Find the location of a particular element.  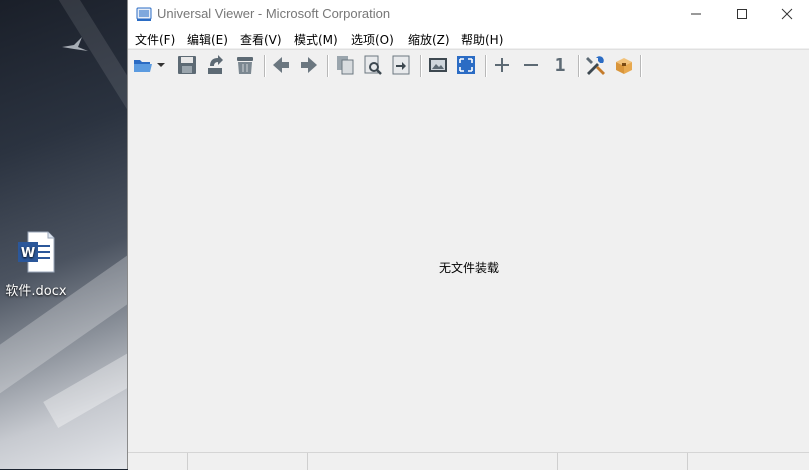

menu-help: 帮助(H) is located at coordinates (482, 39).